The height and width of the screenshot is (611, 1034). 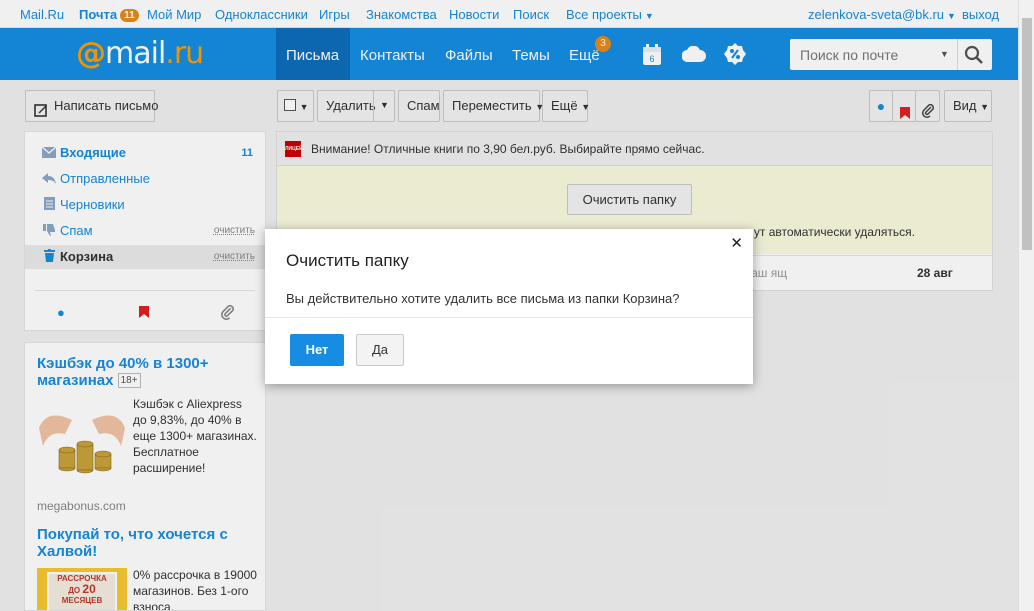 I want to click on page-scrollbar, so click(x=1026, y=305).